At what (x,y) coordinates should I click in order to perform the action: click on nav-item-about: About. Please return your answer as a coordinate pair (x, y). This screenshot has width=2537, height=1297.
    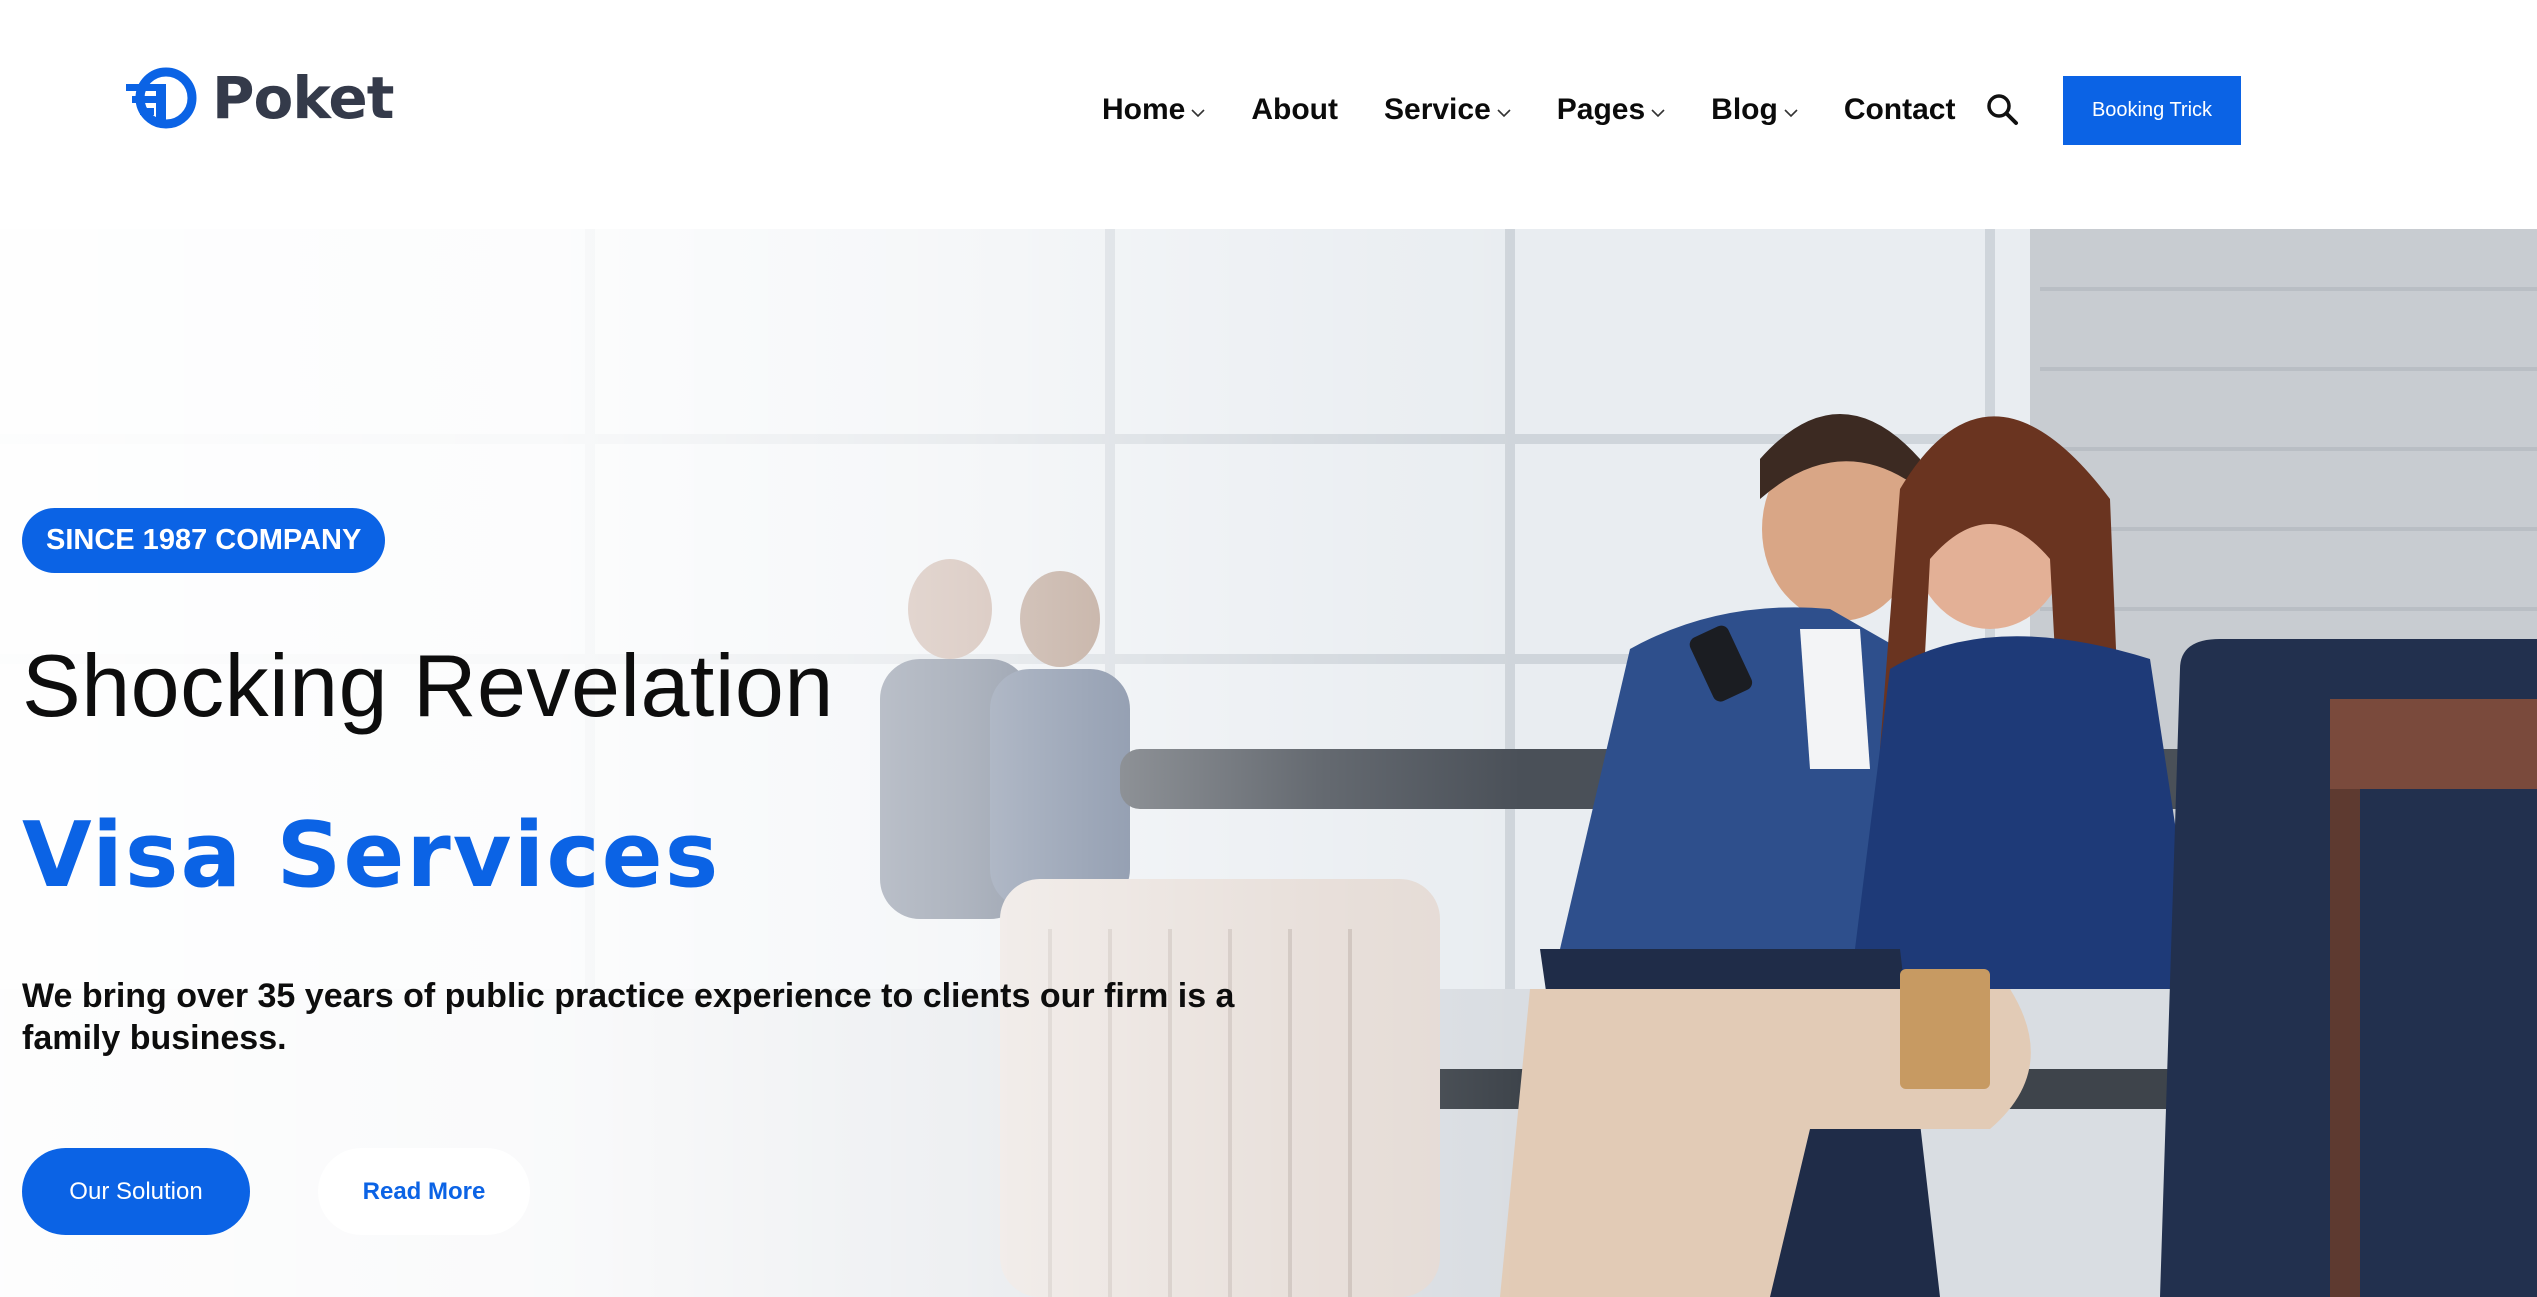
    Looking at the image, I should click on (1294, 110).